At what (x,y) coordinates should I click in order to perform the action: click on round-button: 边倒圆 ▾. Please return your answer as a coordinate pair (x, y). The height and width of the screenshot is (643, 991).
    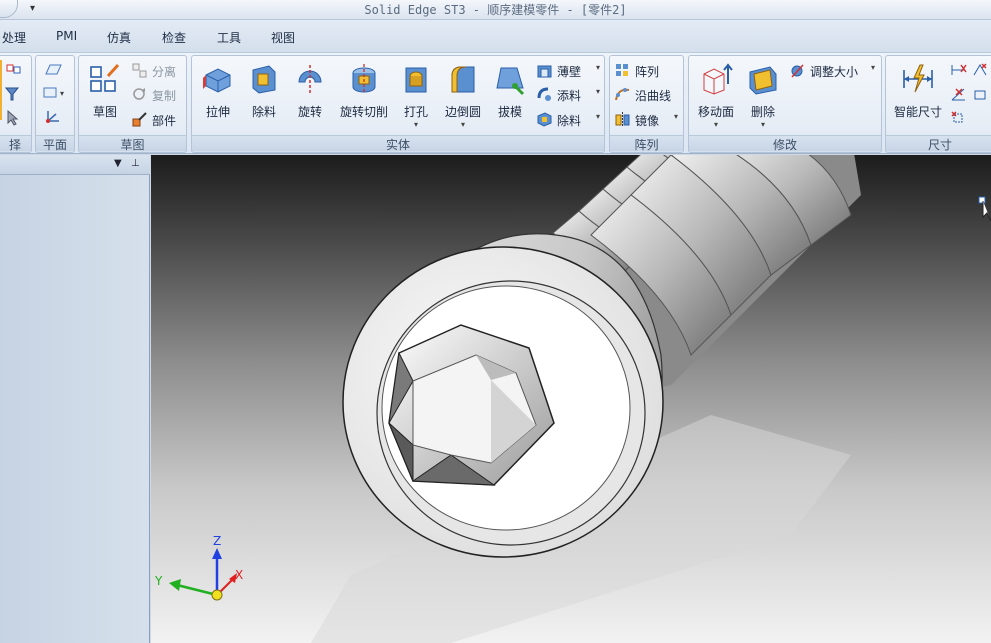
    Looking at the image, I should click on (463, 94).